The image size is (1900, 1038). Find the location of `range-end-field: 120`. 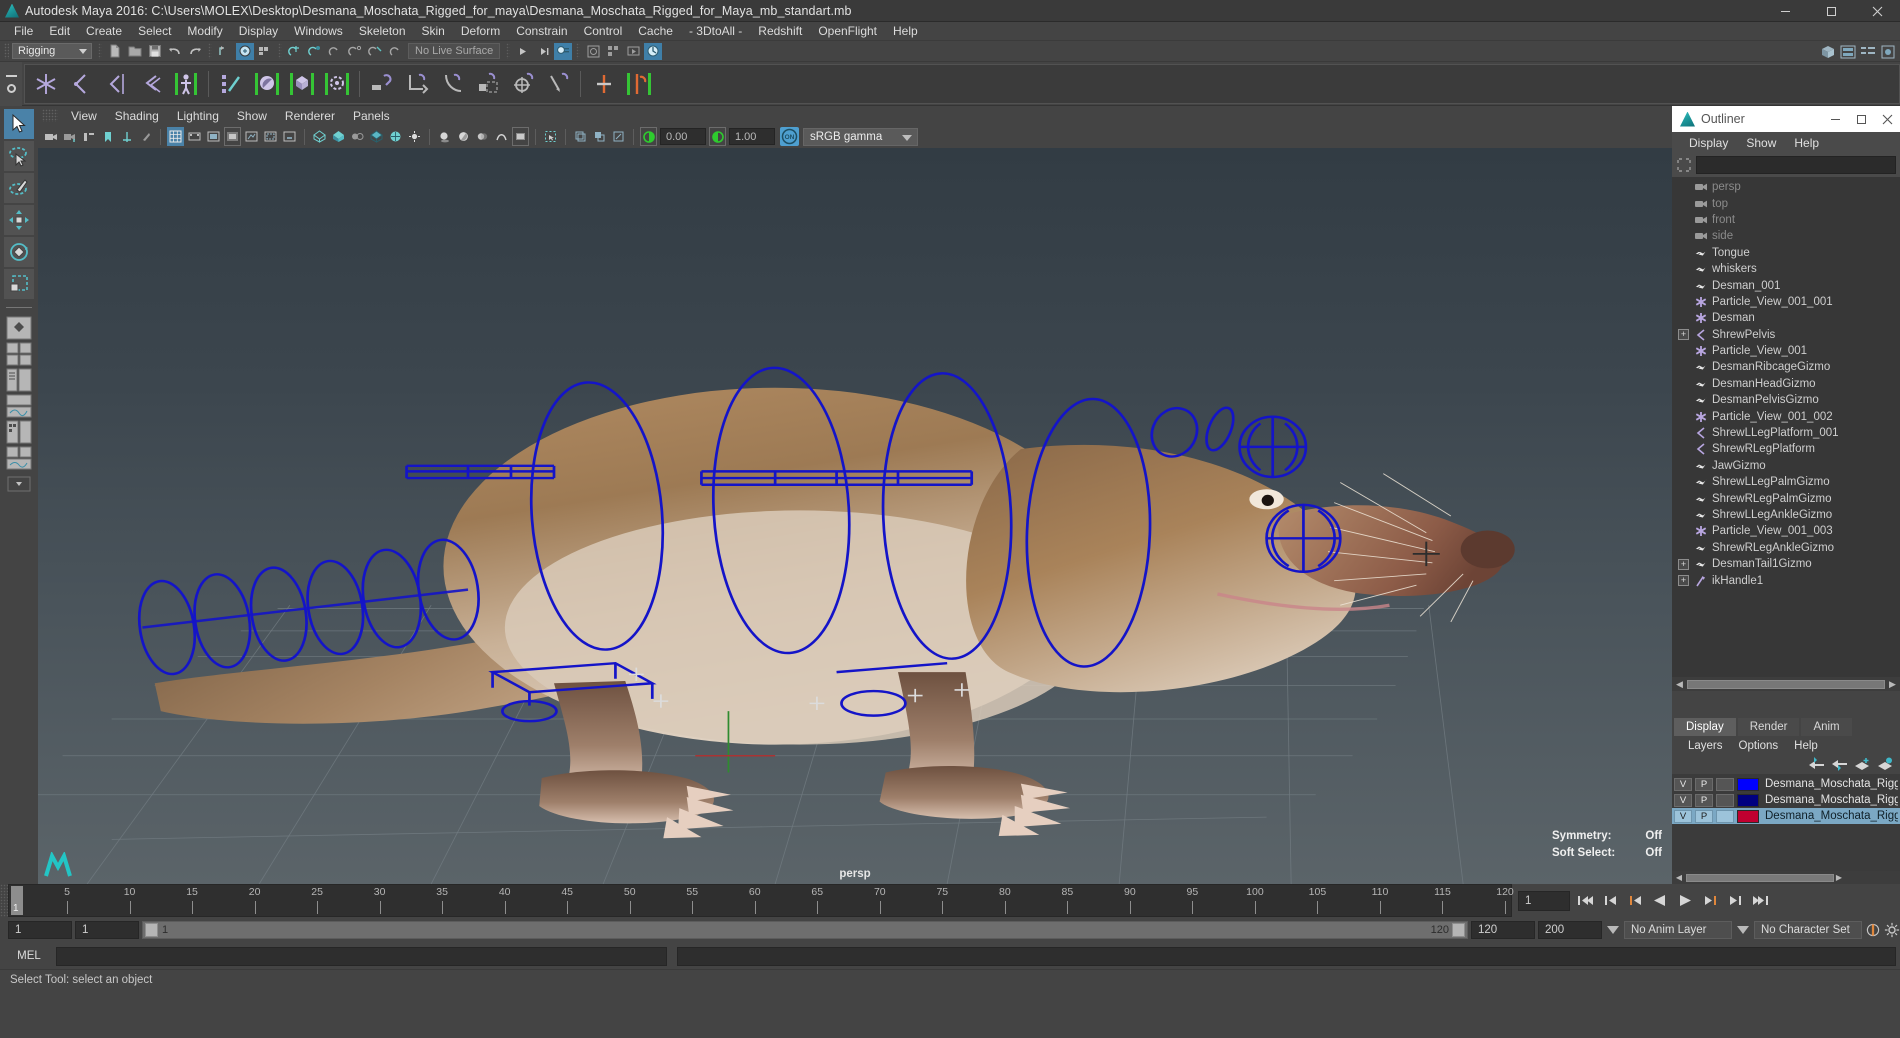

range-end-field: 120 is located at coordinates (1503, 930).